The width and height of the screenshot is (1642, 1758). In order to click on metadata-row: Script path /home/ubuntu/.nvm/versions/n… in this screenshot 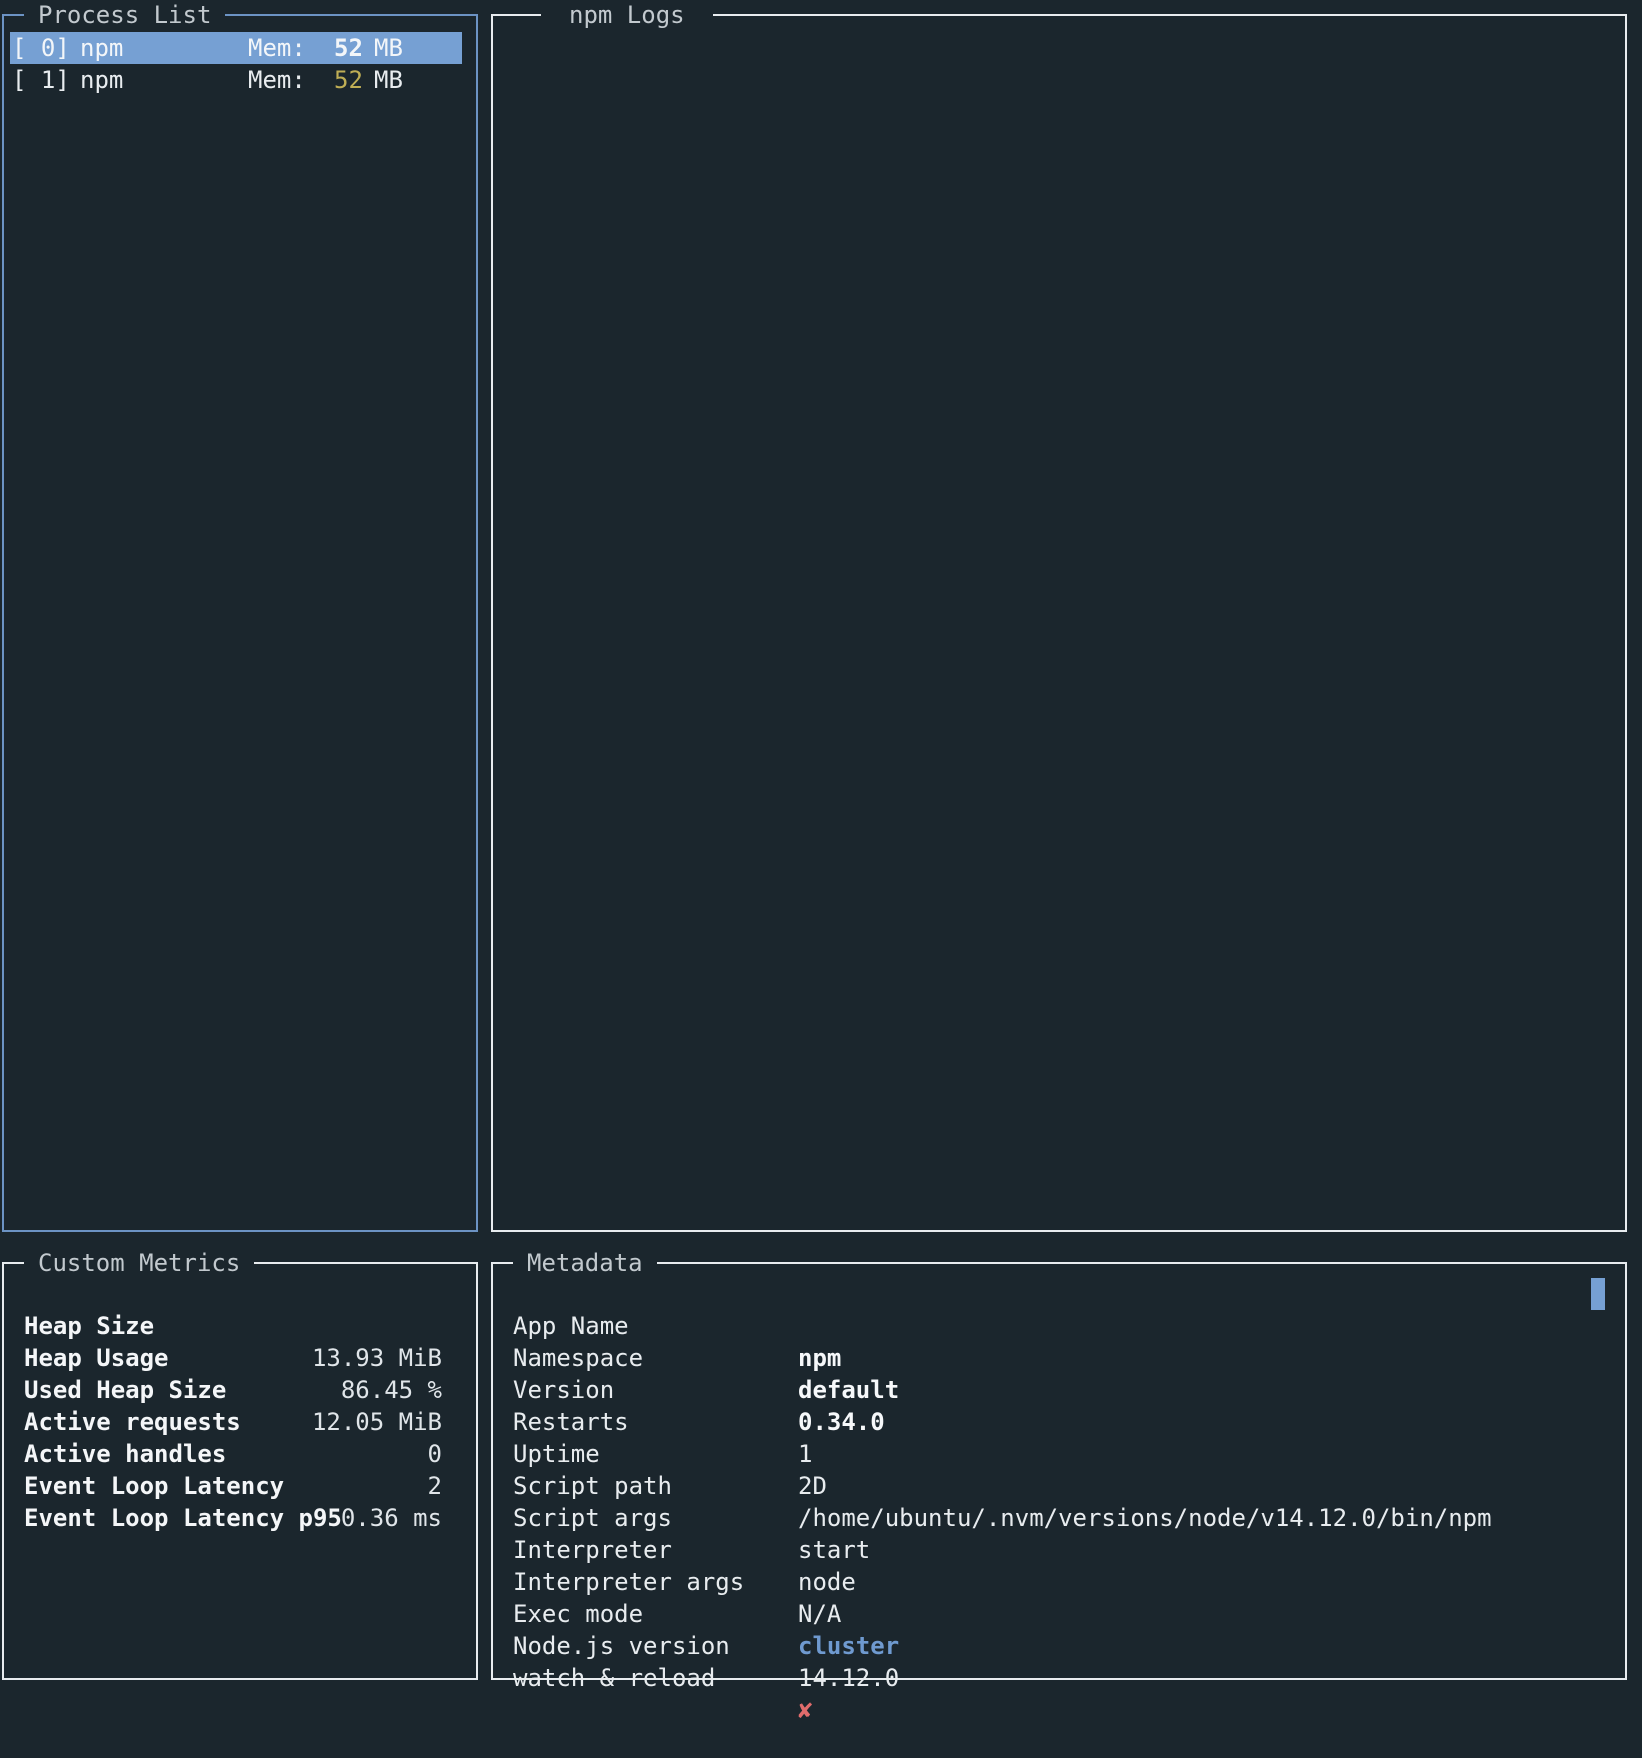, I will do `click(1059, 1485)`.